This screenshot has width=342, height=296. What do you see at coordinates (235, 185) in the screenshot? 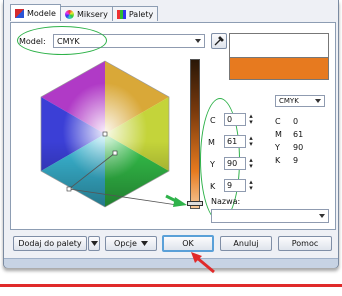
I see `k-input: 9` at bounding box center [235, 185].